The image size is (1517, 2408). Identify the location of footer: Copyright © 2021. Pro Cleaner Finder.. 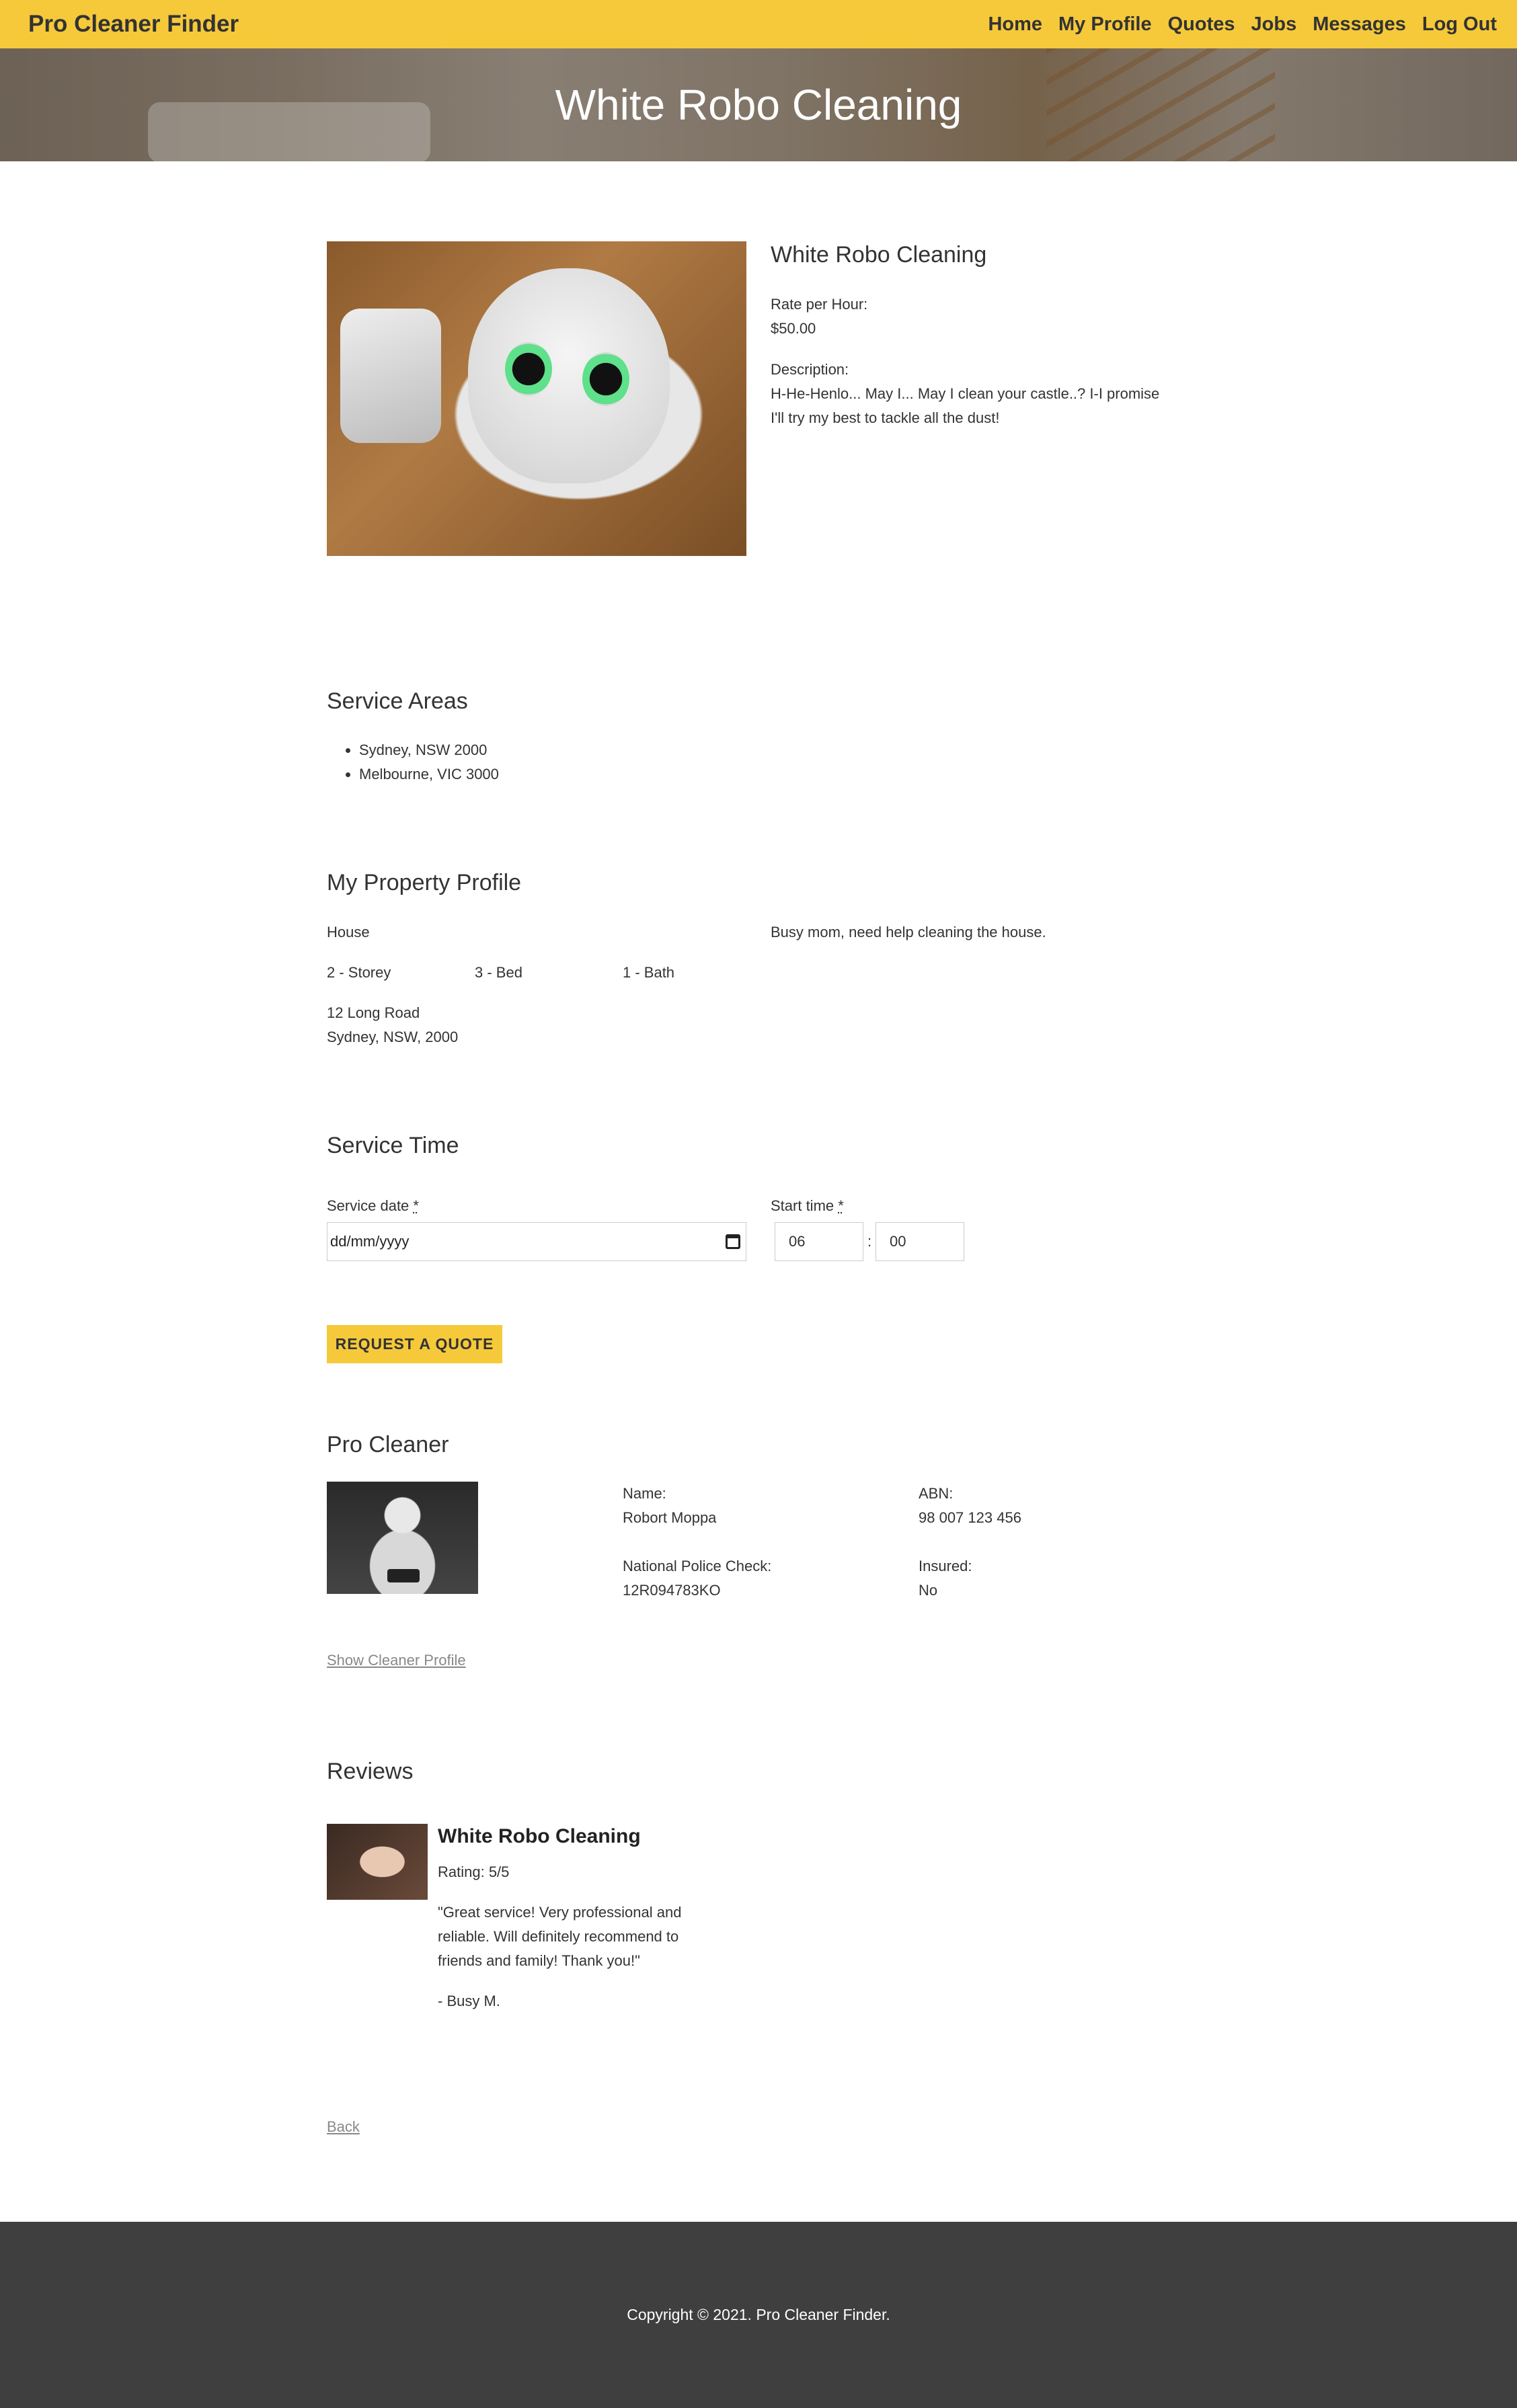
(758, 2315).